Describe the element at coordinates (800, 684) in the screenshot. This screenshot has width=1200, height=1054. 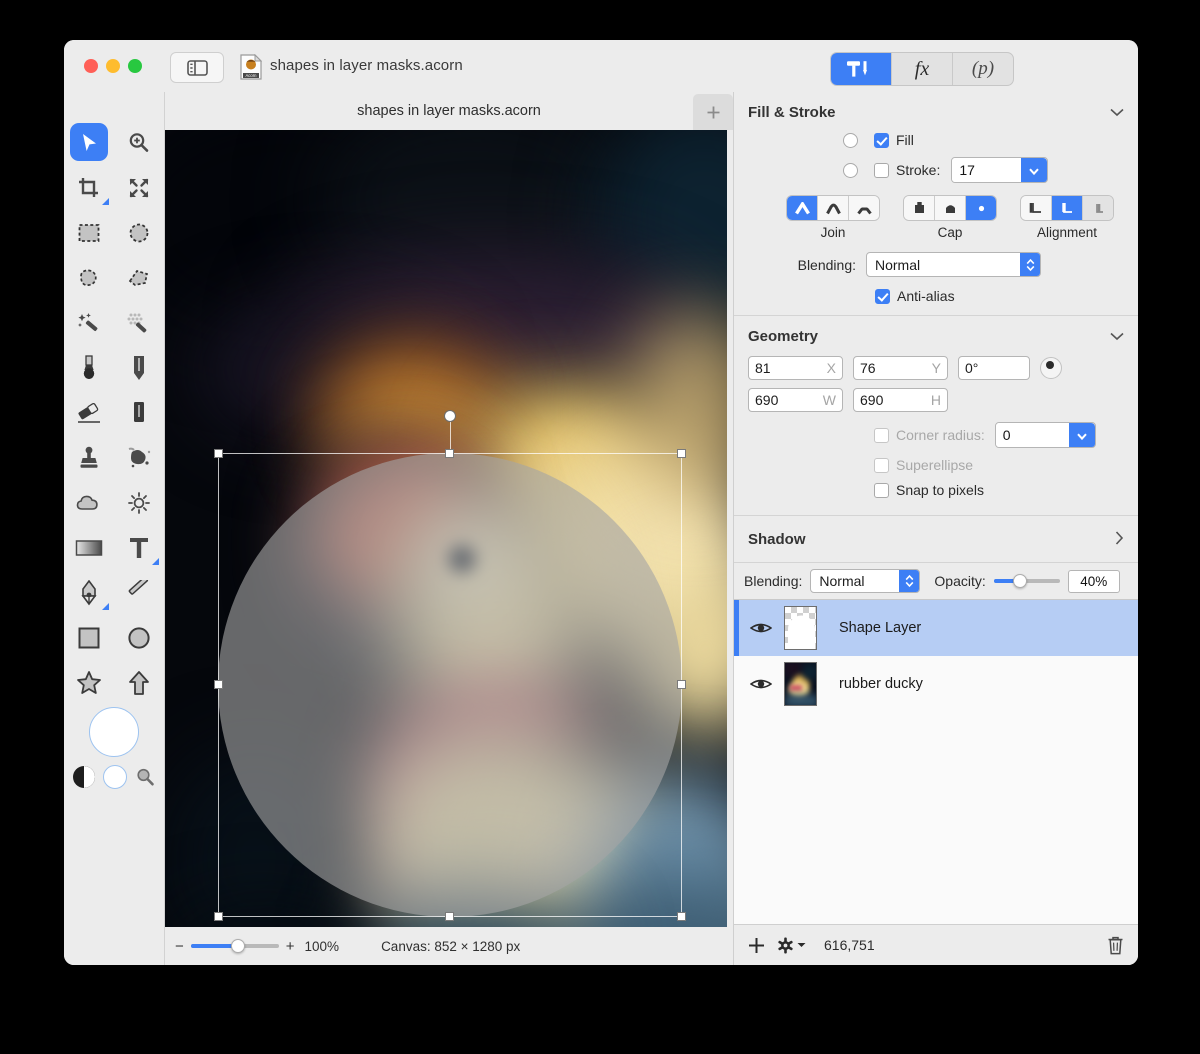
I see `layer-thumbnail-photo` at that location.